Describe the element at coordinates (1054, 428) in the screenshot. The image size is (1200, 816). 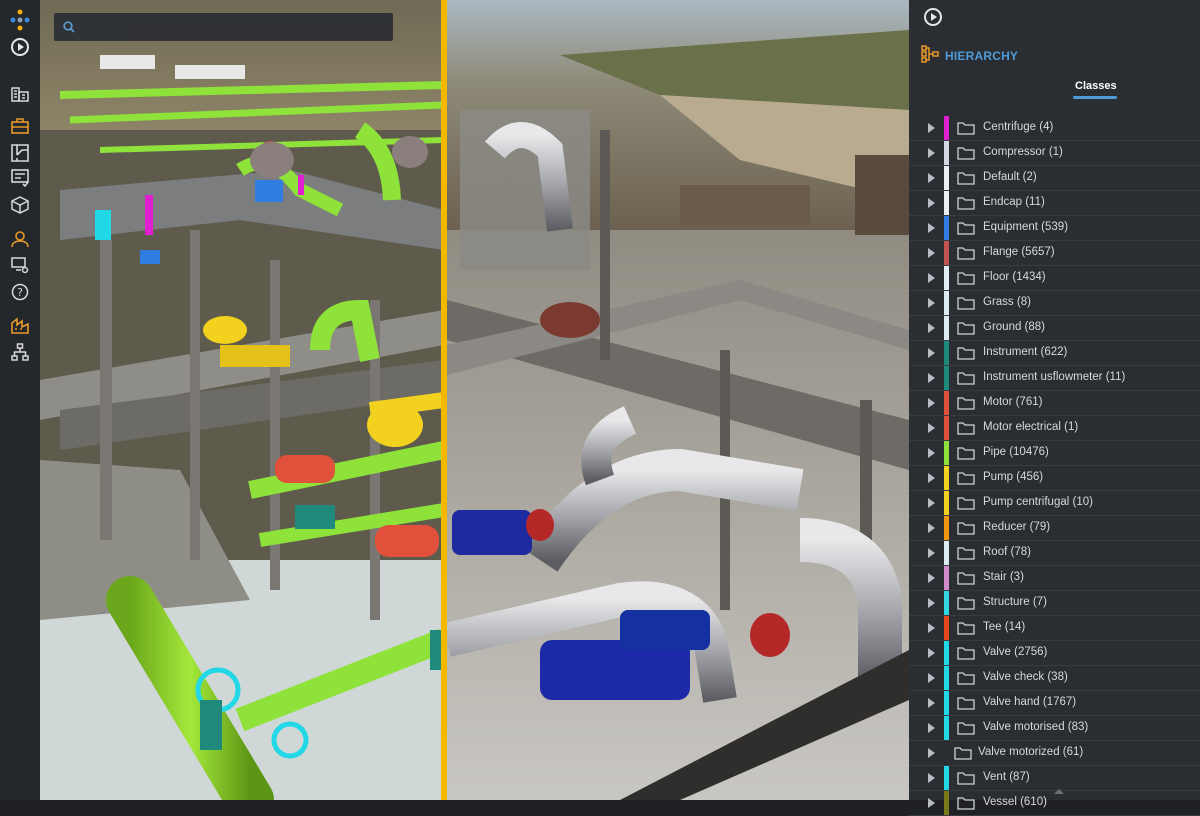
I see `class-row: Motor electrical (1)` at that location.